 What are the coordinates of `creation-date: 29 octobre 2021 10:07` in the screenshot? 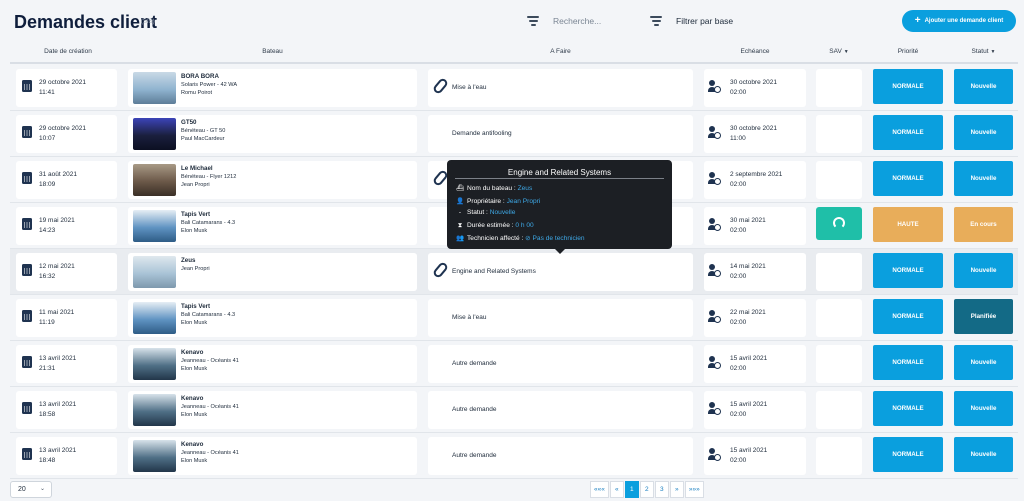 It's located at (62, 134).